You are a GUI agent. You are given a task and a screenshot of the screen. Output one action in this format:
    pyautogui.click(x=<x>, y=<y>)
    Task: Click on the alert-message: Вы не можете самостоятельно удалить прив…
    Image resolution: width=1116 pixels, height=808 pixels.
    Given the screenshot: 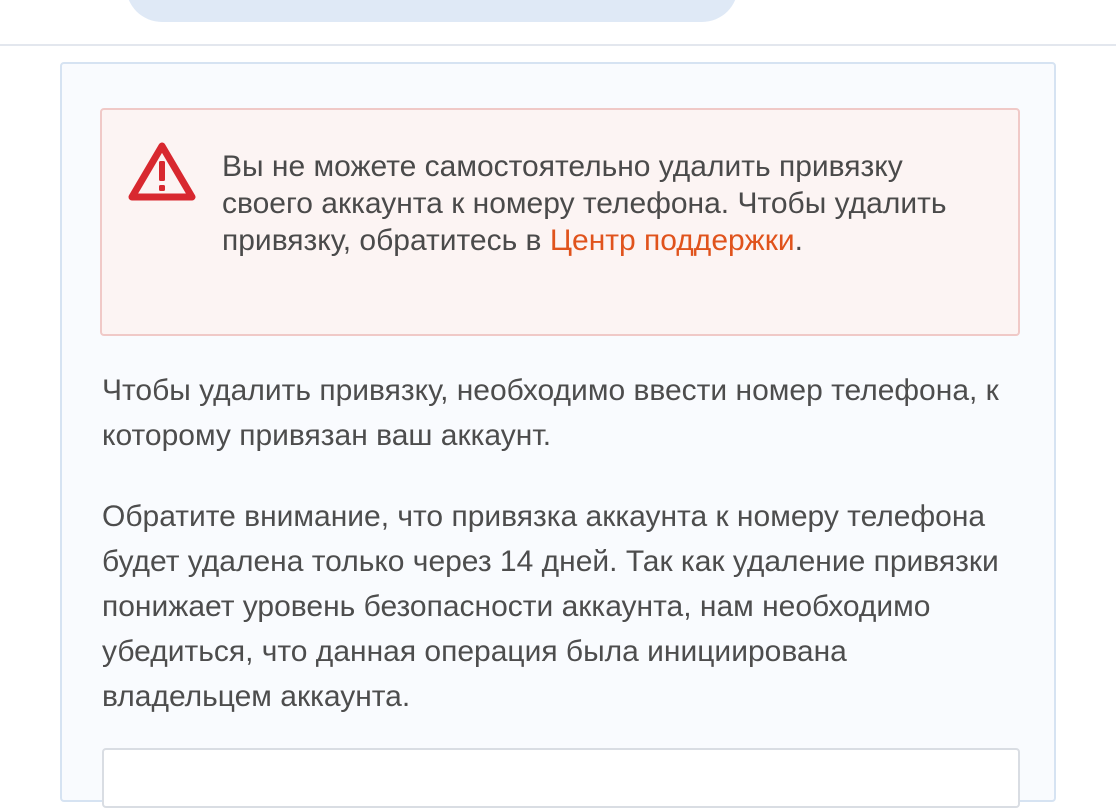 What is the action you would take?
    pyautogui.click(x=602, y=203)
    